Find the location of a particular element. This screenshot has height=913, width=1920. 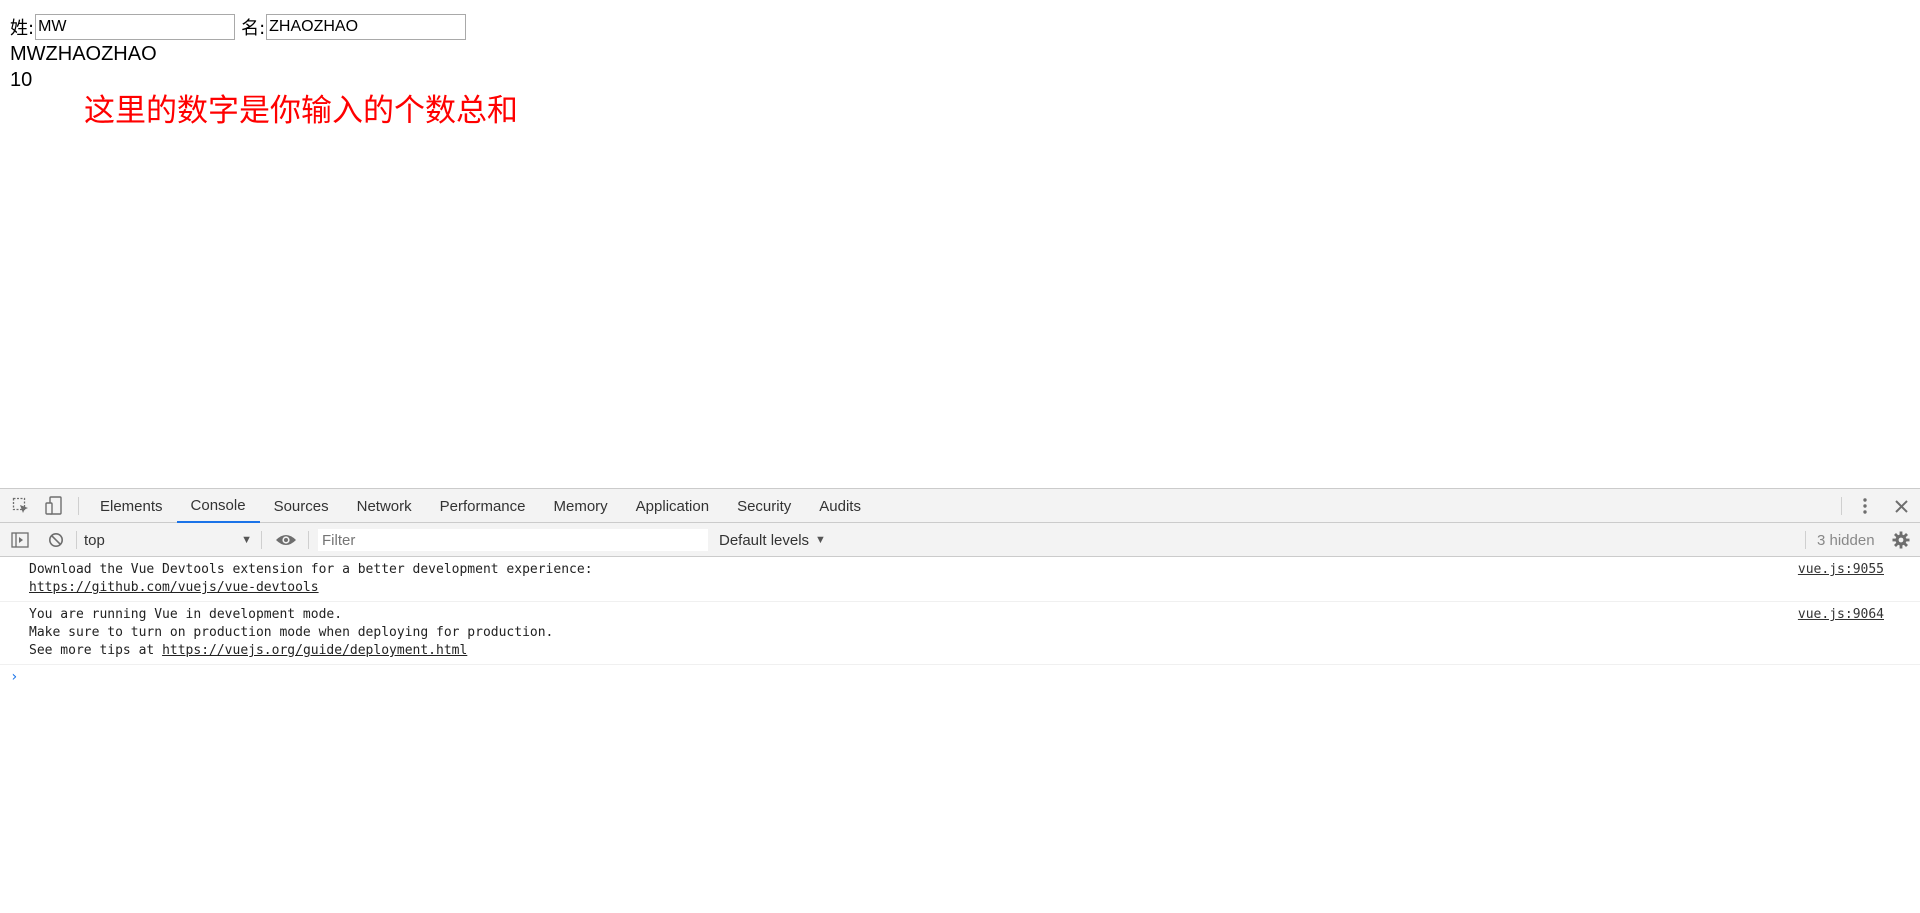

message-source-link: vue.js:9064 is located at coordinates (1841, 615).